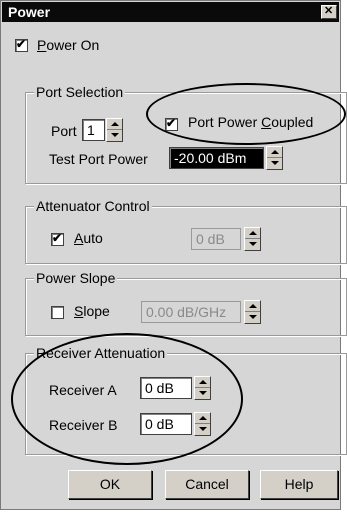  Describe the element at coordinates (114, 124) in the screenshot. I see `port-spin-up-icon` at that location.